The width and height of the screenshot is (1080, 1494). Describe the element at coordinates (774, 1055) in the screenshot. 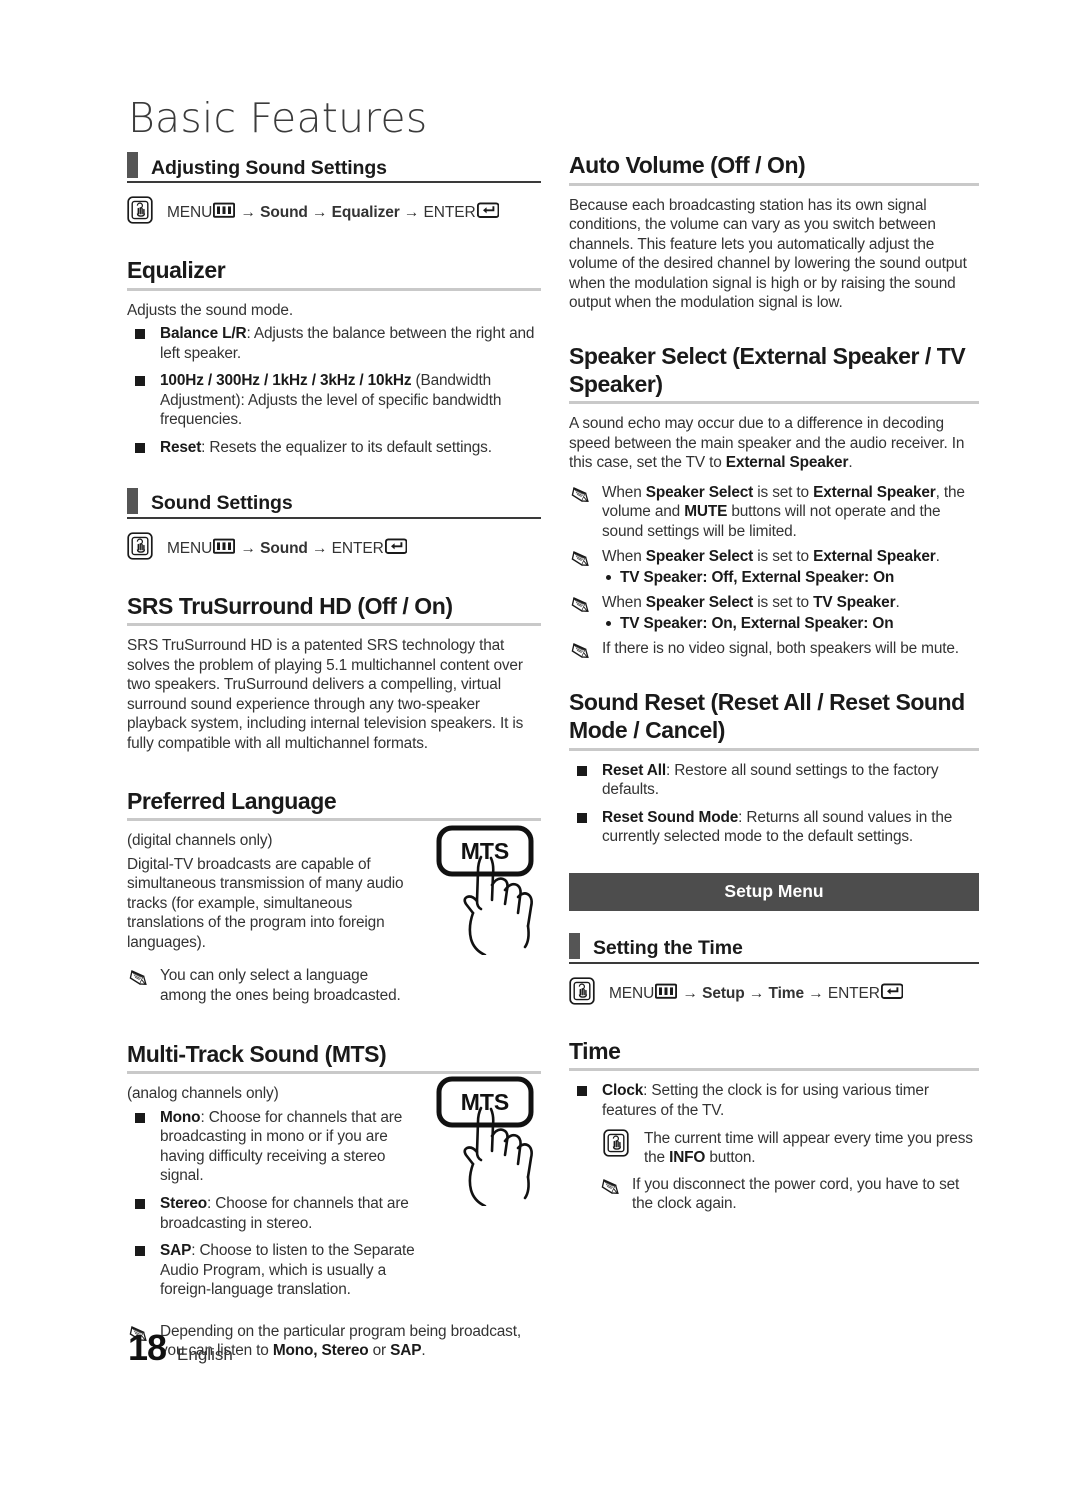

I see `subheading-time: Time` at that location.